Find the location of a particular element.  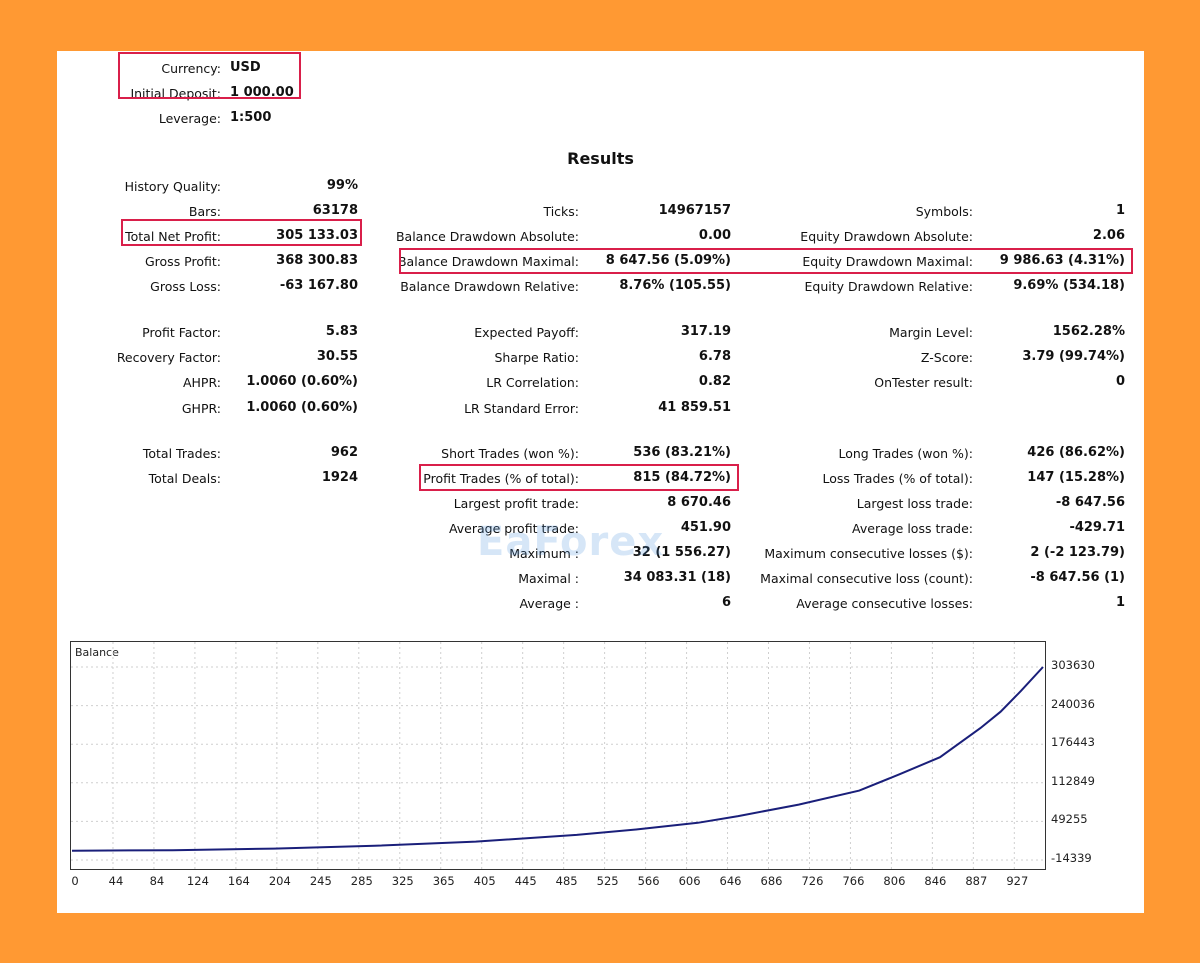

x-tick-label: 525 is located at coordinates (607, 881).